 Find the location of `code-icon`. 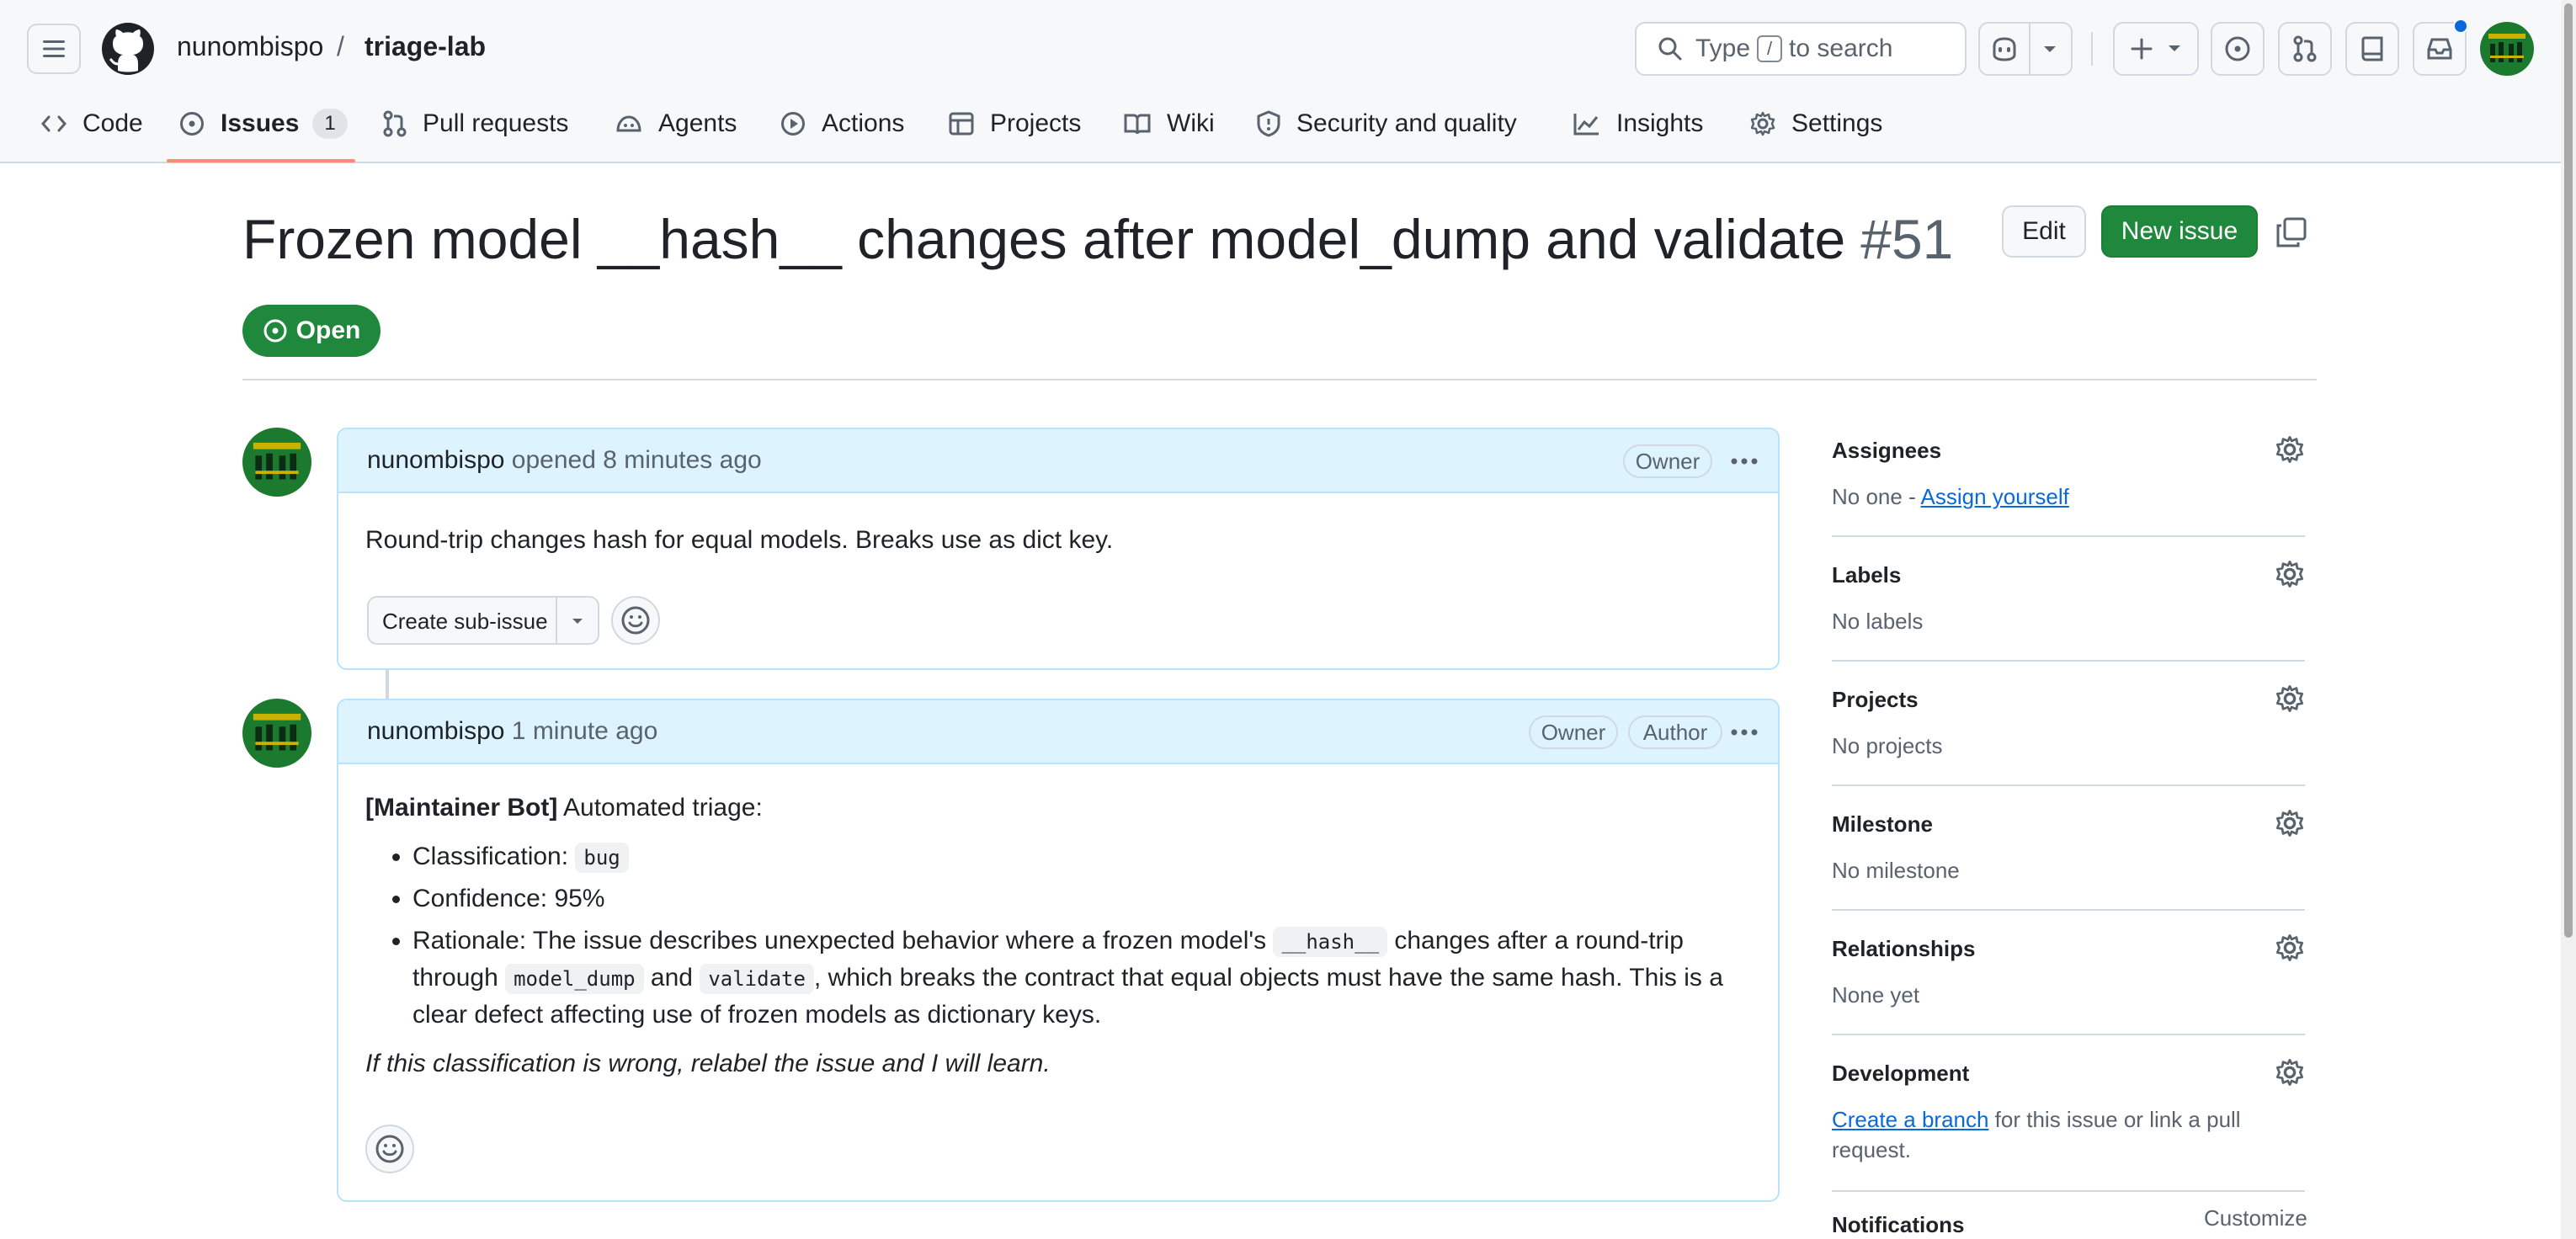

code-icon is located at coordinates (54, 123).